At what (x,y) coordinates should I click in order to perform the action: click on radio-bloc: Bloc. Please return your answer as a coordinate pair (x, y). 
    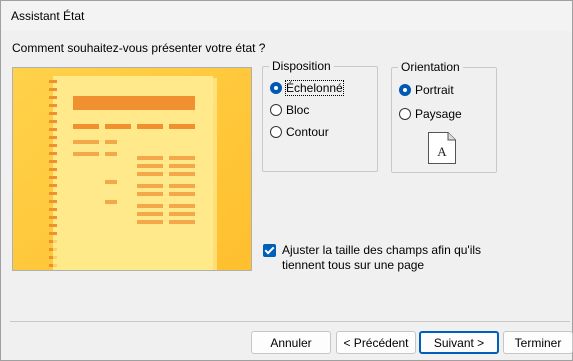
    Looking at the image, I should click on (289, 110).